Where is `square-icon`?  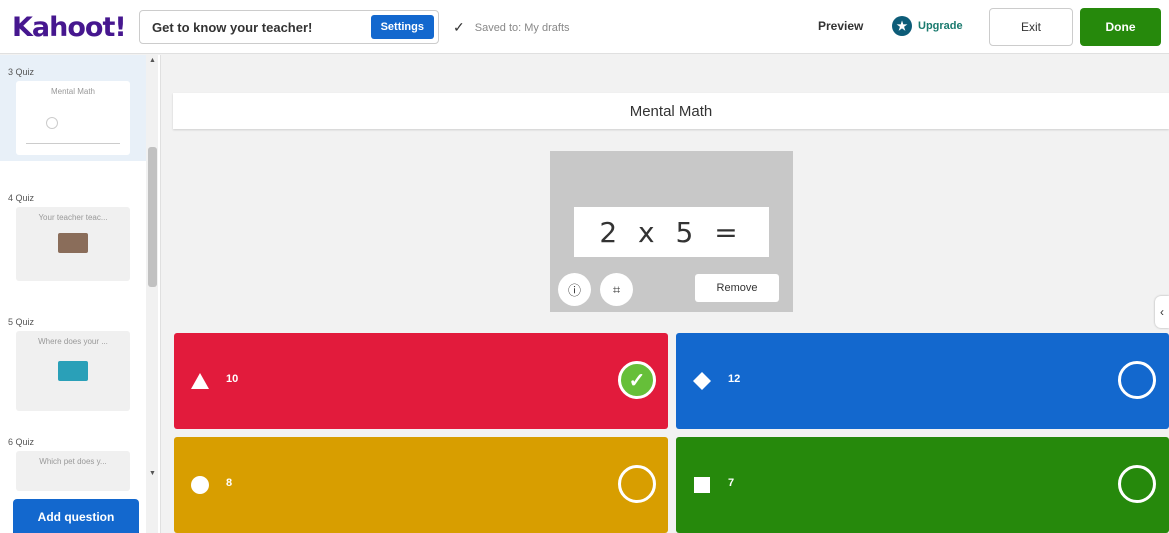
square-icon is located at coordinates (702, 485).